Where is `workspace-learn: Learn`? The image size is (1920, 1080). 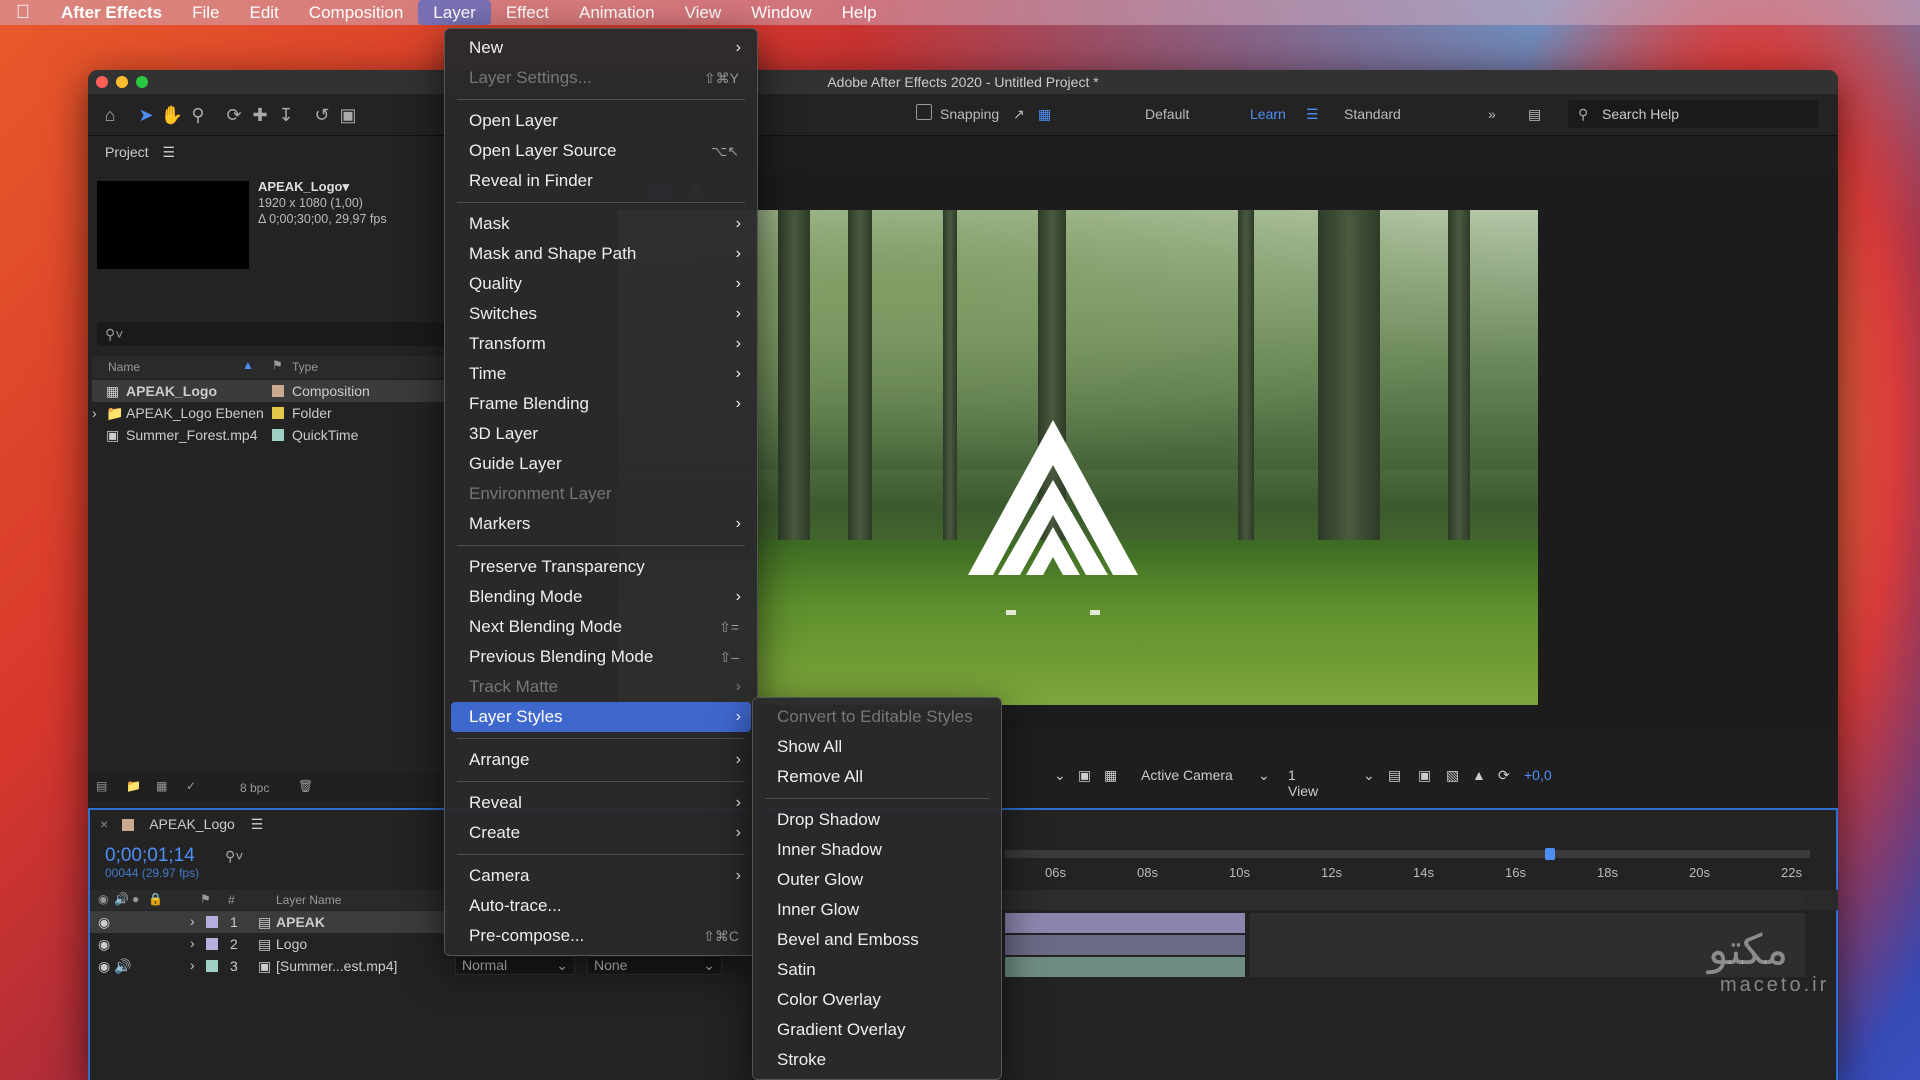
workspace-learn: Learn is located at coordinates (1268, 114).